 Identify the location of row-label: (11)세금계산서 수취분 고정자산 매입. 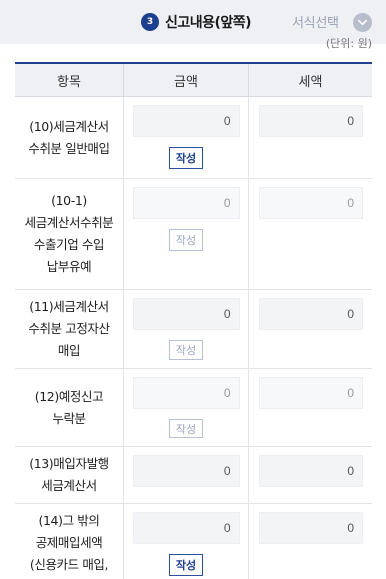
(69, 328).